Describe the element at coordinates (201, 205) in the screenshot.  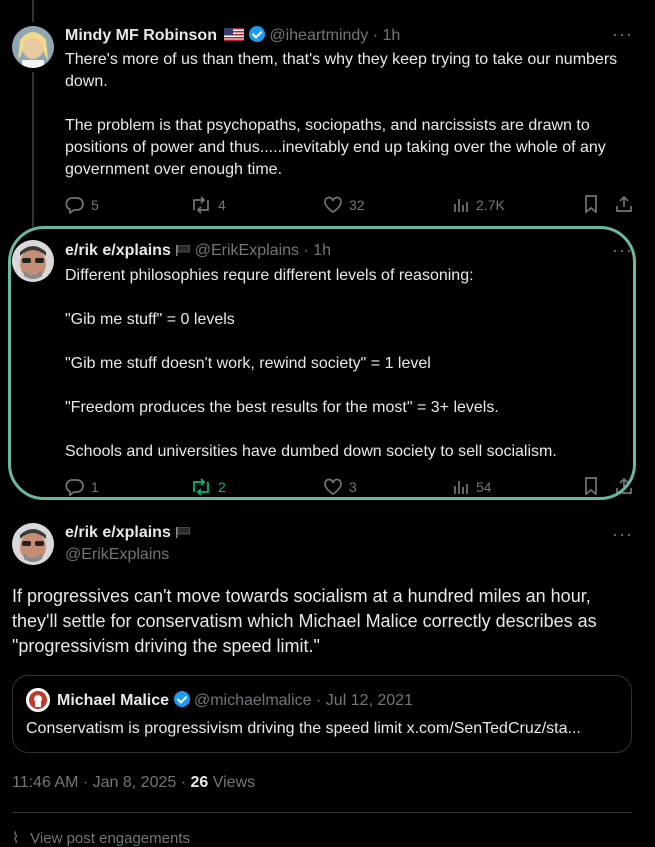
I see `repost-icon` at that location.